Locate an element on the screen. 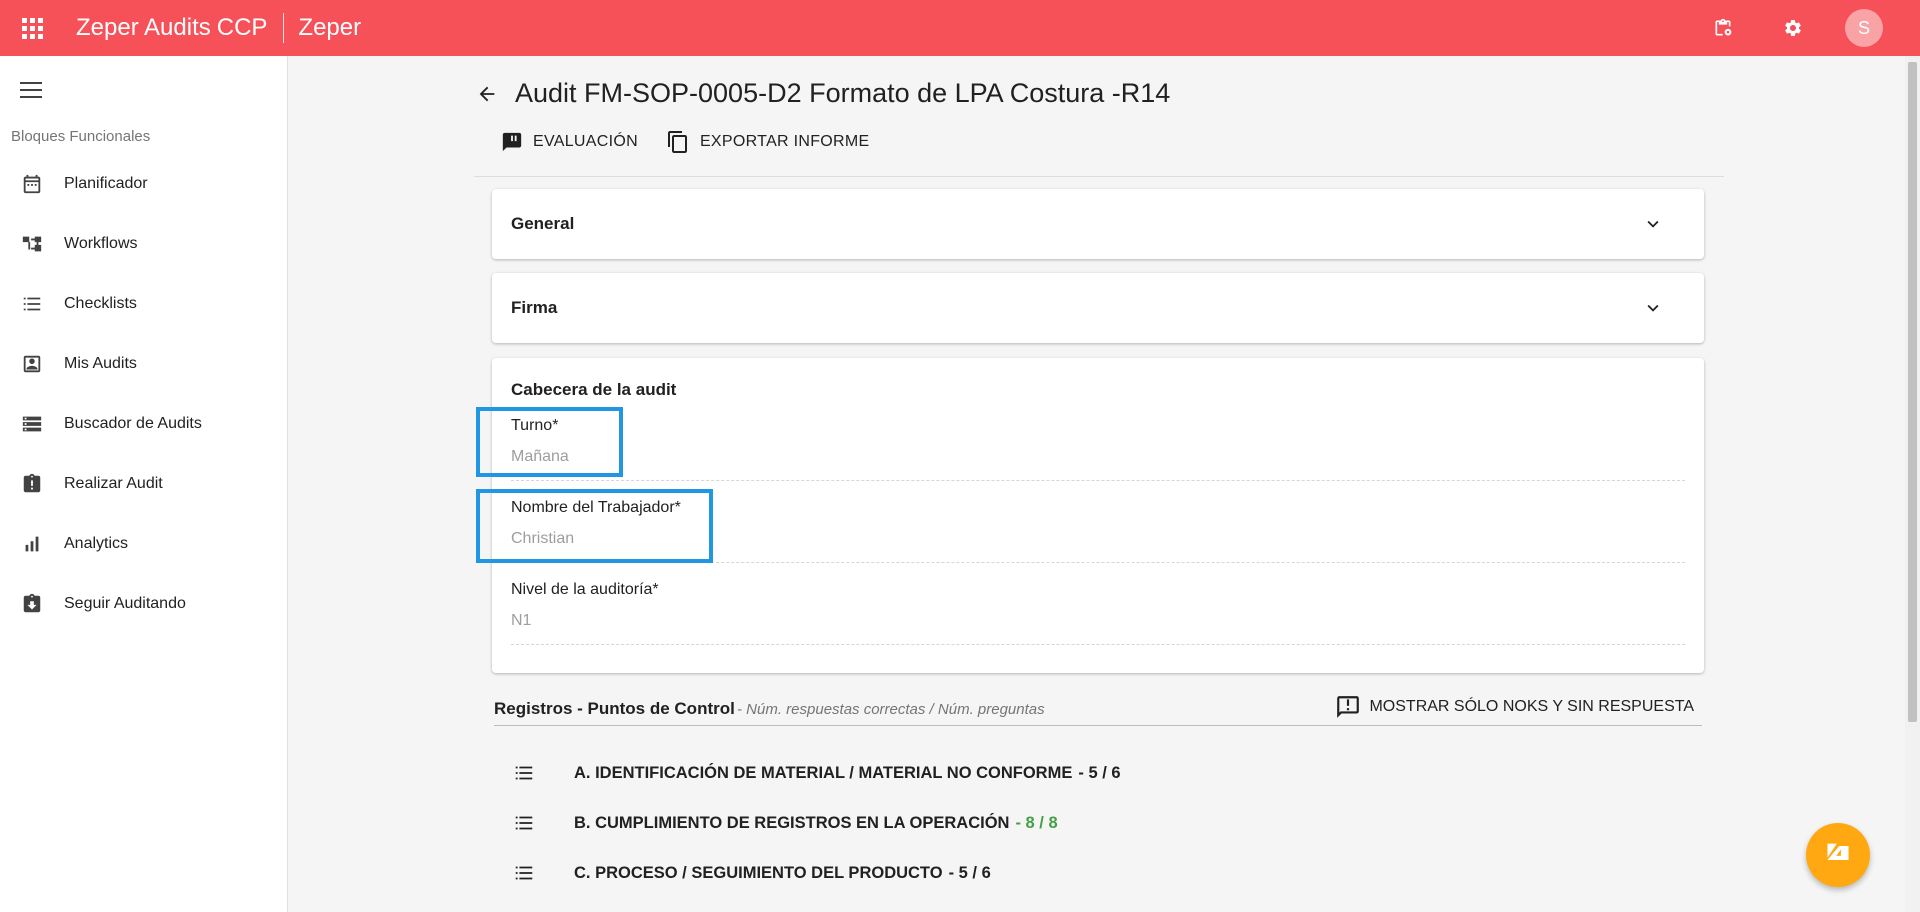 The width and height of the screenshot is (1920, 912). tab-evaluacion: EVALUACIÓN is located at coordinates (569, 142).